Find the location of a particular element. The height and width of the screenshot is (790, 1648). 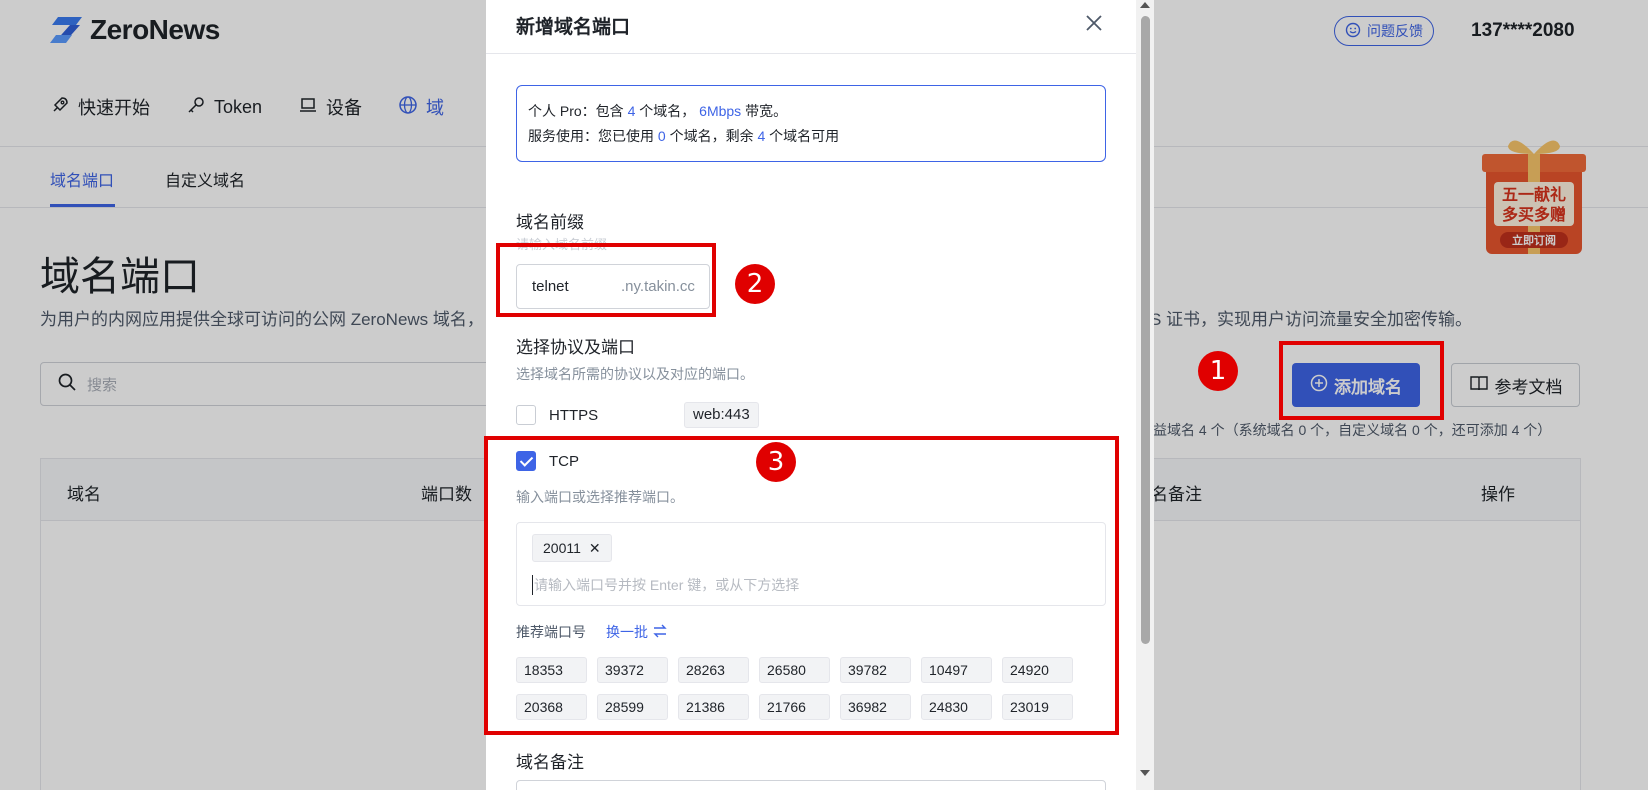

plan-text: 带宽。 is located at coordinates (766, 111).